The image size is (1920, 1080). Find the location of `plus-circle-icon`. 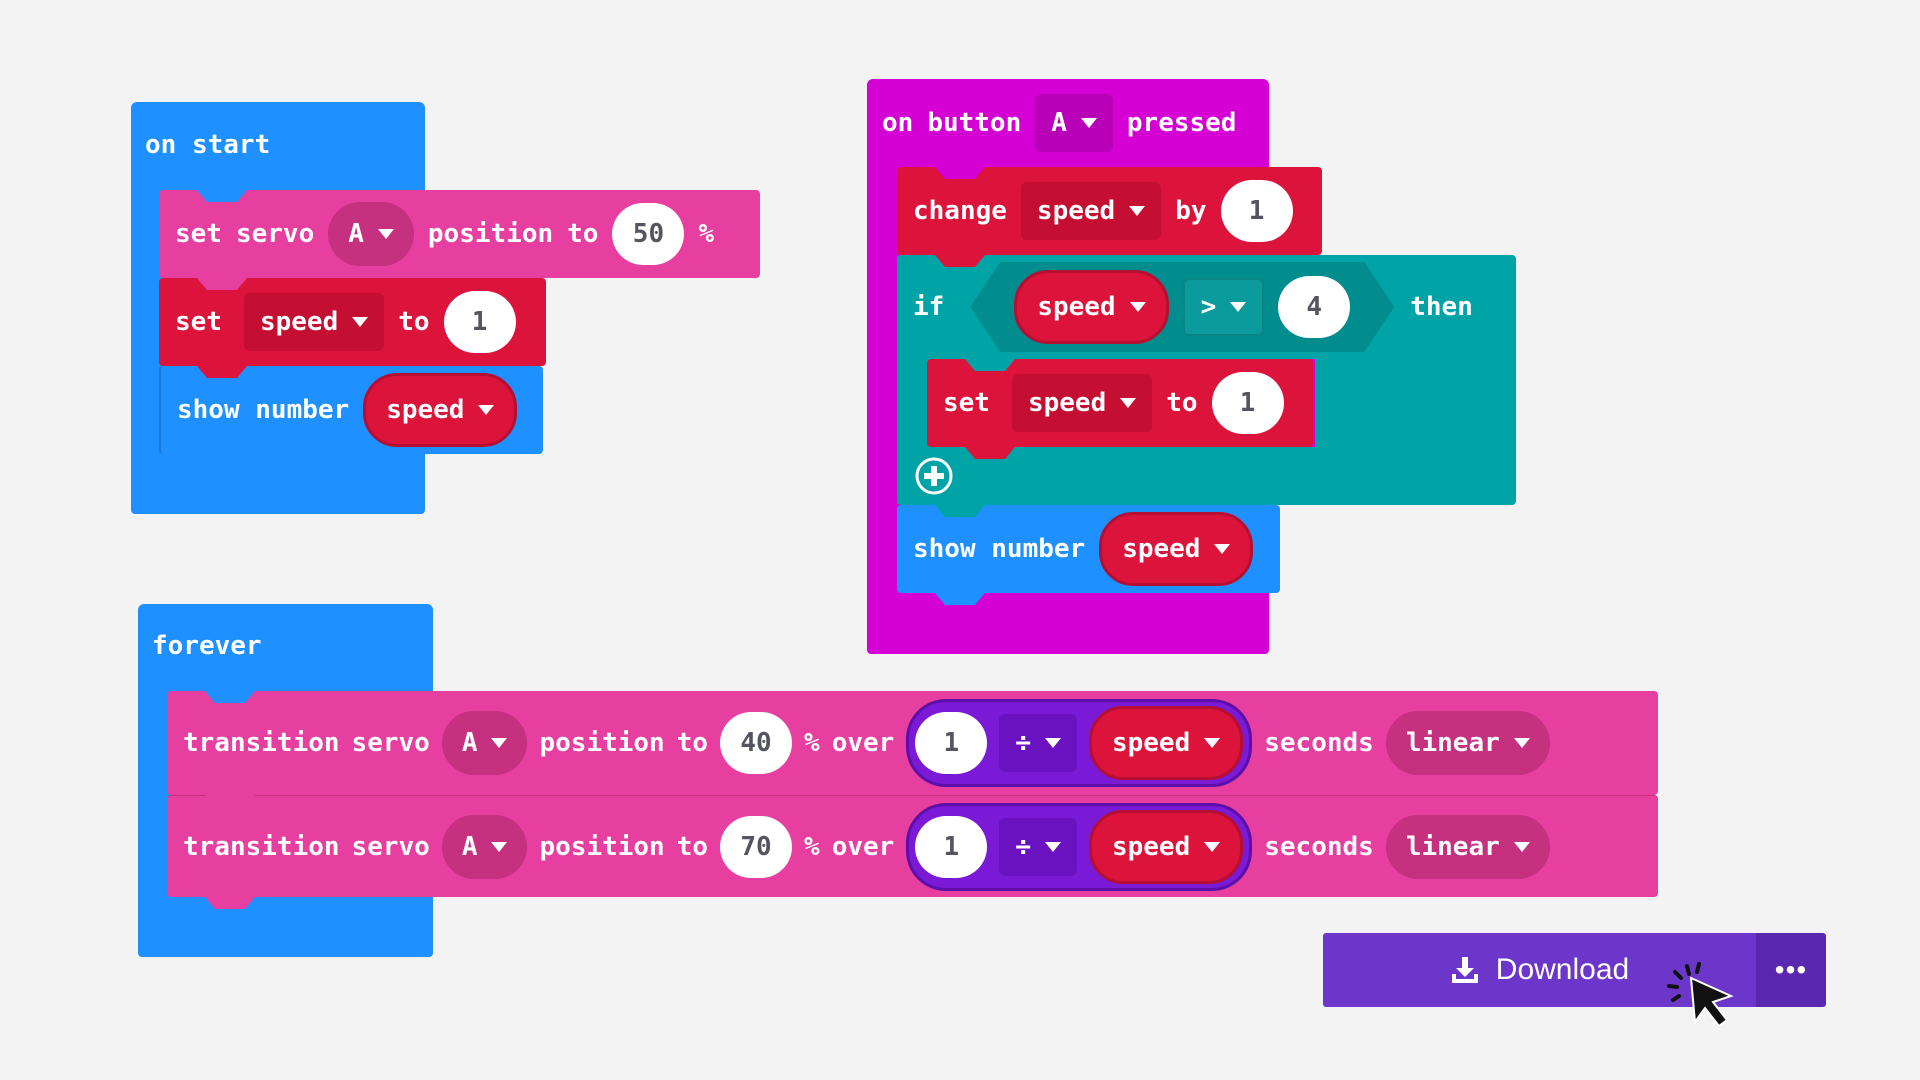

plus-circle-icon is located at coordinates (934, 476).